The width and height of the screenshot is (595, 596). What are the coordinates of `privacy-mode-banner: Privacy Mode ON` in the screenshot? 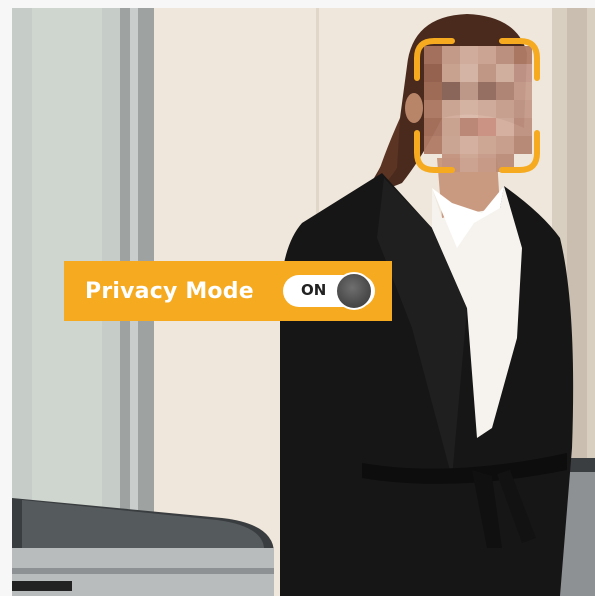 It's located at (228, 291).